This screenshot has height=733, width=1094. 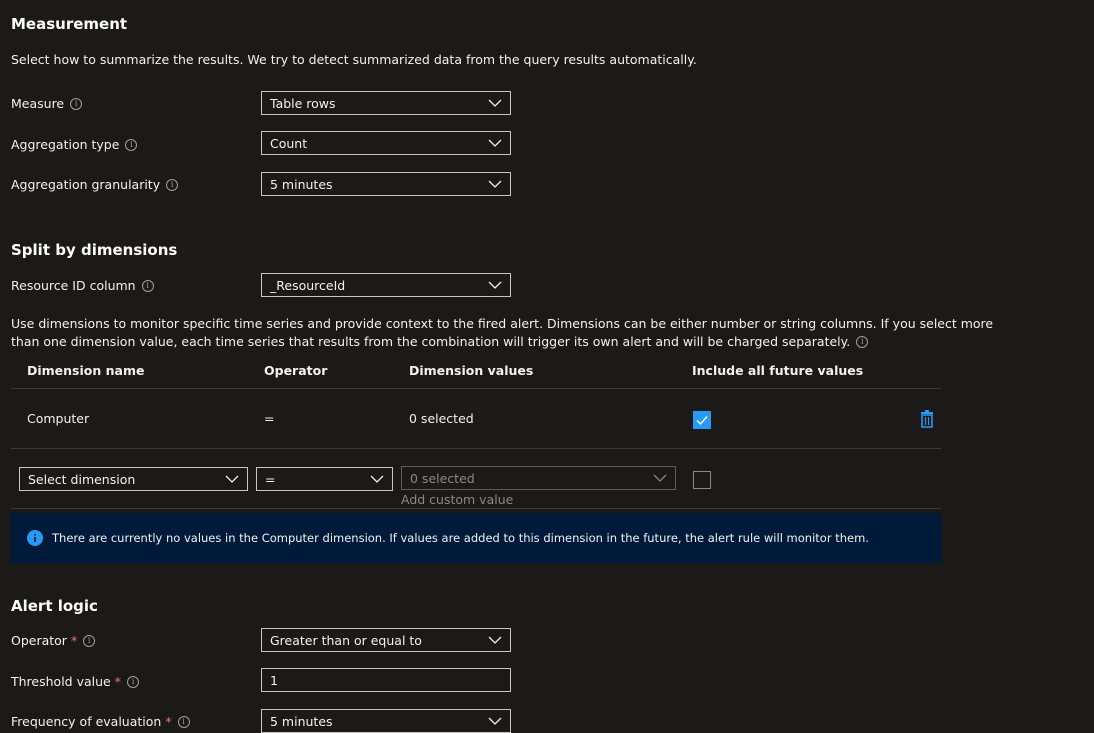 I want to click on column-header-include-future: Include all future values, so click(x=778, y=370).